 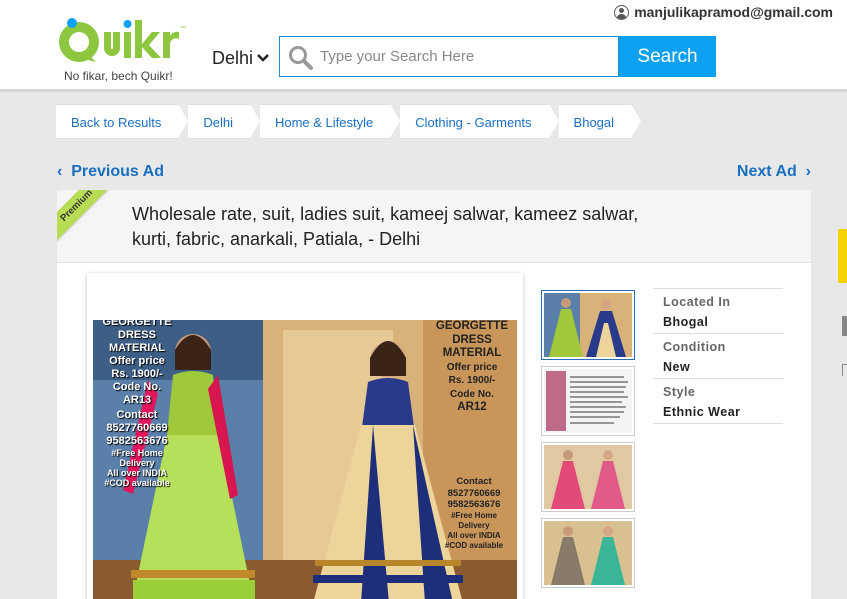 I want to click on breadcrumb-clothing-garments: Clothing - Garments, so click(x=479, y=121).